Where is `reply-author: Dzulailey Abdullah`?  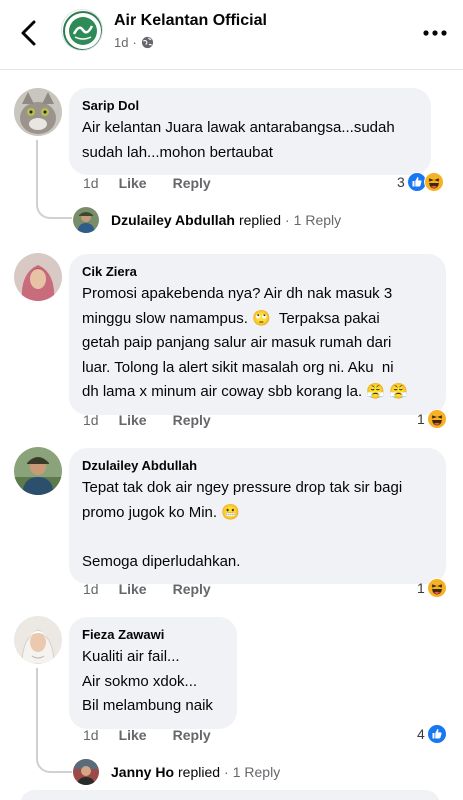 reply-author: Dzulailey Abdullah is located at coordinates (173, 220).